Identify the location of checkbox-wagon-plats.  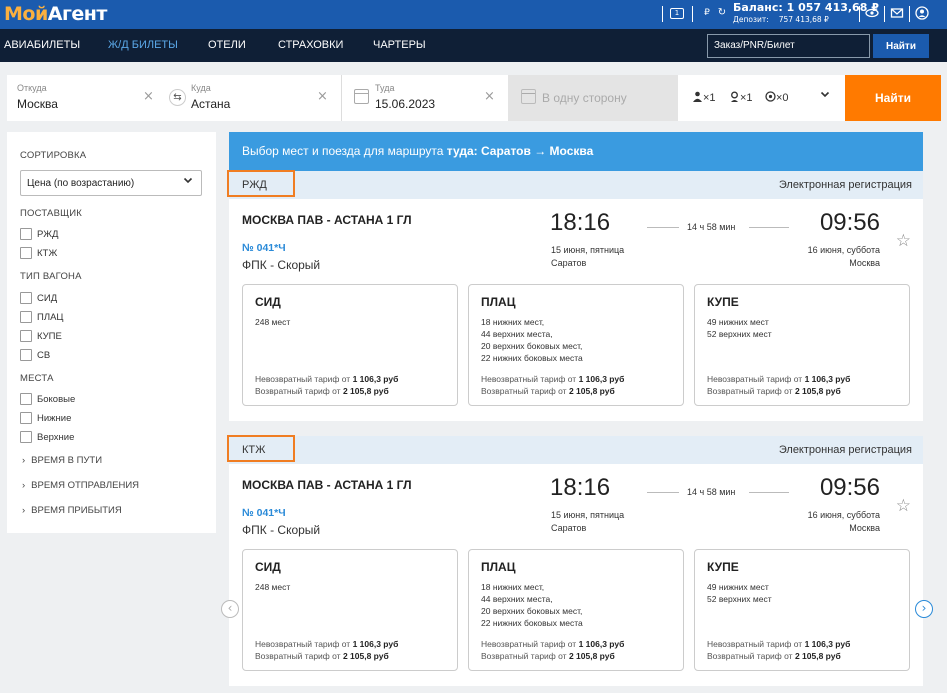
(26, 317).